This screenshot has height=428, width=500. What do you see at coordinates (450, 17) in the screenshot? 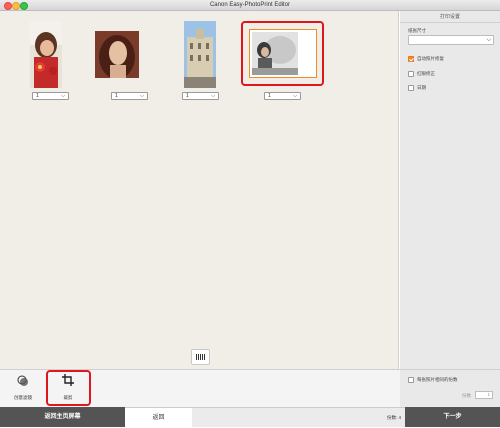
I see `panel-header: 打印设置` at bounding box center [450, 17].